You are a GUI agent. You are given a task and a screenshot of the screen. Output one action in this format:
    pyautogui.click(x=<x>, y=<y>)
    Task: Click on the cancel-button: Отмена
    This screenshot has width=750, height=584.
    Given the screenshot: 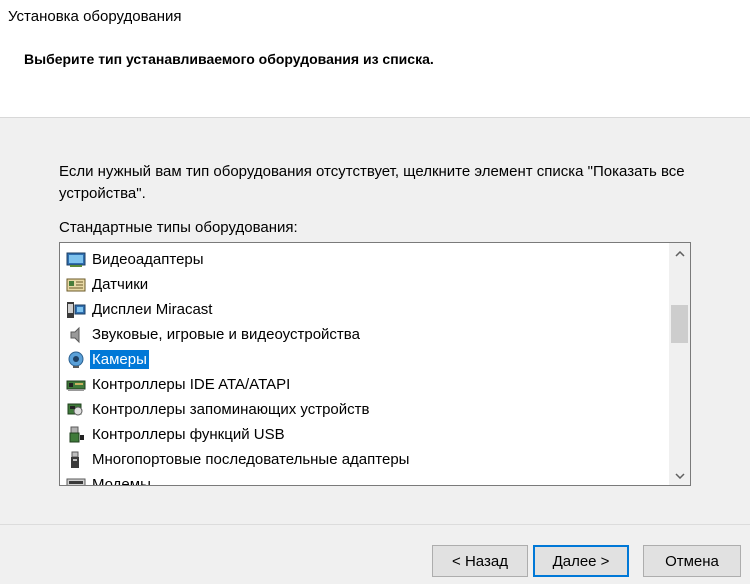 What is the action you would take?
    pyautogui.click(x=692, y=561)
    